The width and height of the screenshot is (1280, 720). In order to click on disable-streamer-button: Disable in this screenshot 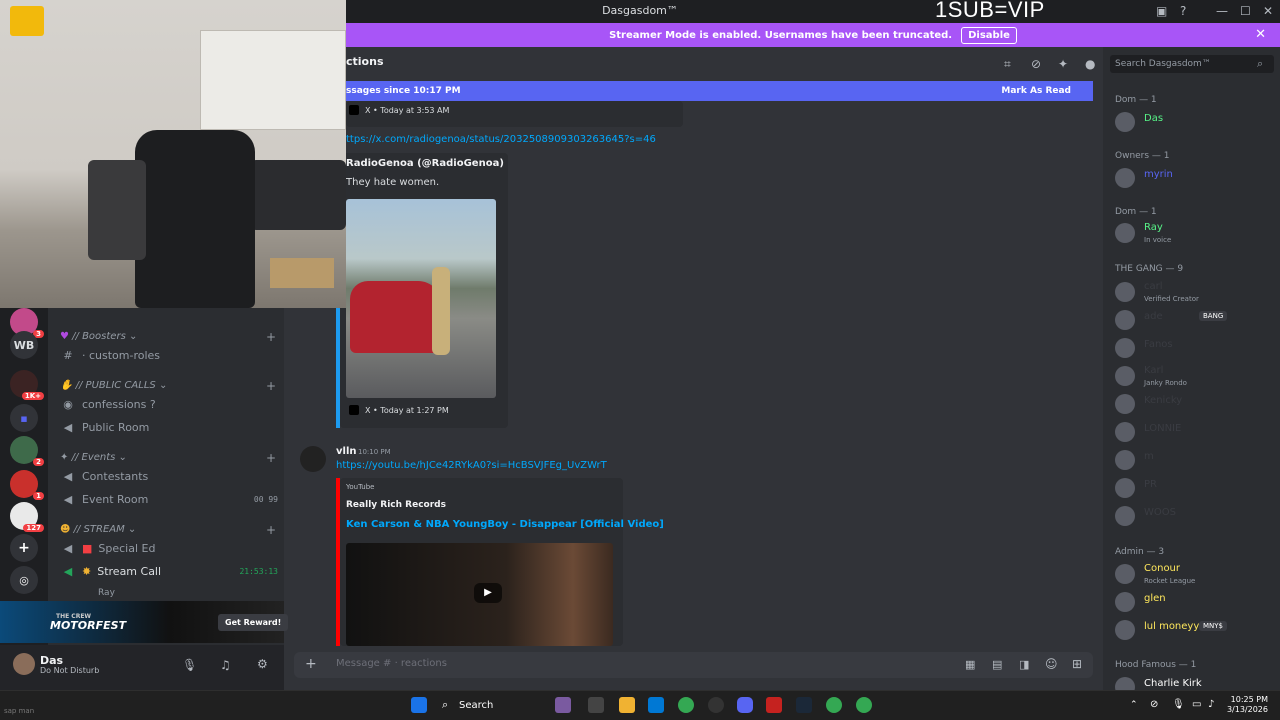, I will do `click(989, 35)`.